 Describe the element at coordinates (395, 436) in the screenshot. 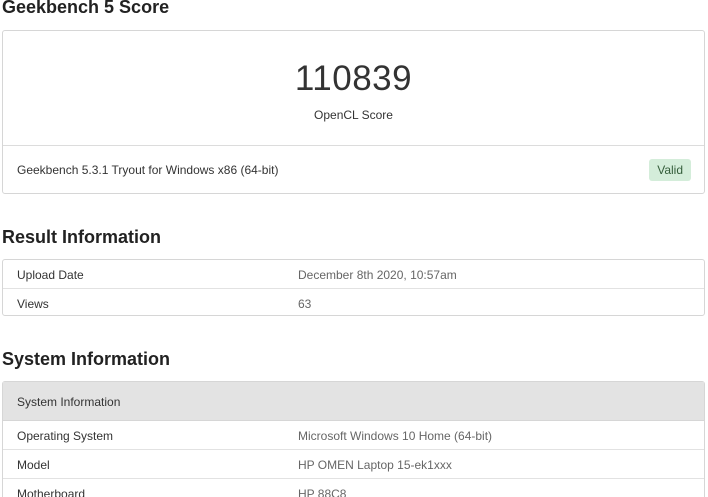

I see `row-value-operating-system: Microsoft Windows 10 Home (64-bit)` at that location.